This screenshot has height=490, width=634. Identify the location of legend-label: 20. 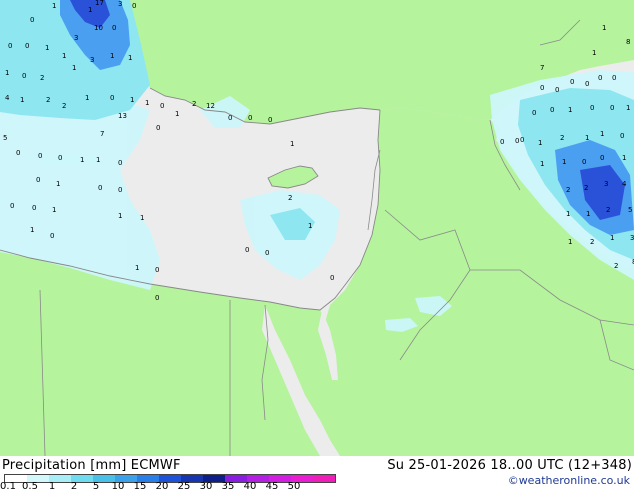
(162, 485).